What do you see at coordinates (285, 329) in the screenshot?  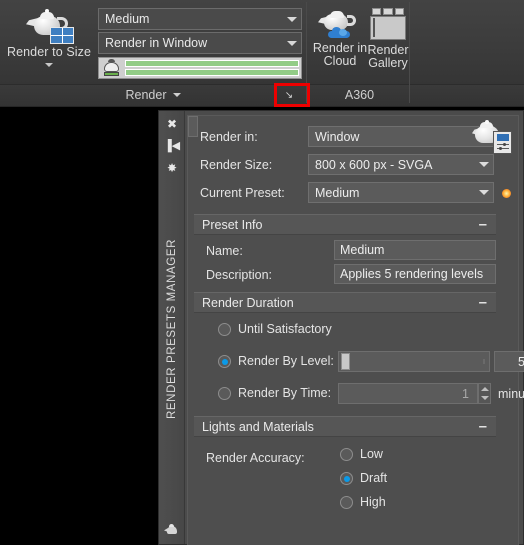 I see `until-satisfactory-label: Until Satisfactory` at bounding box center [285, 329].